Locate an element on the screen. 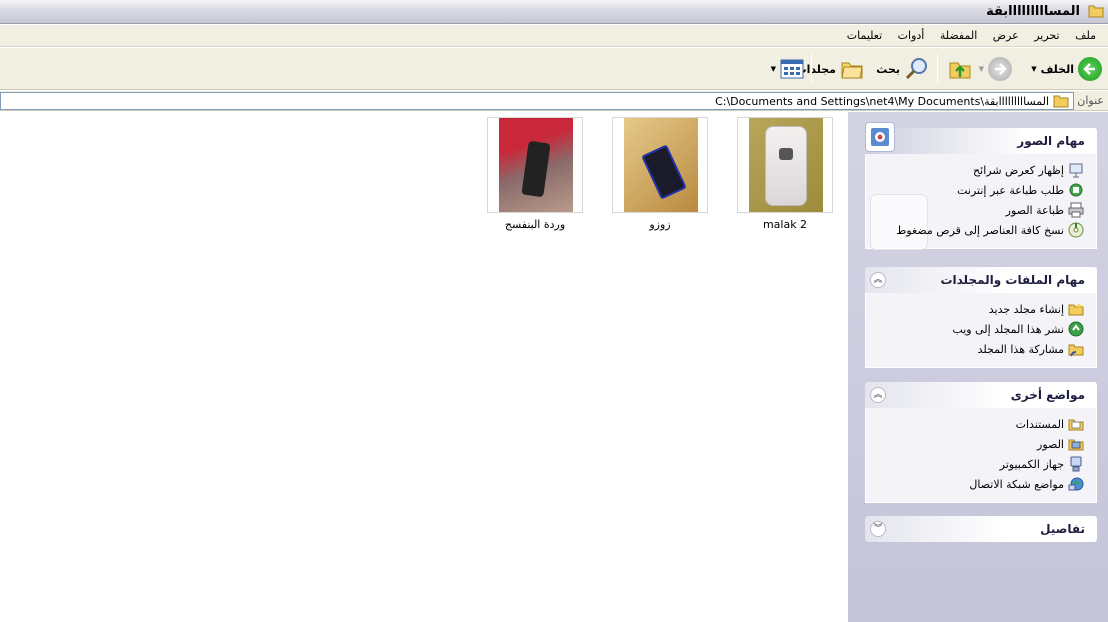 This screenshot has height=622, width=1108. file-name: زوزو is located at coordinates (660, 224).